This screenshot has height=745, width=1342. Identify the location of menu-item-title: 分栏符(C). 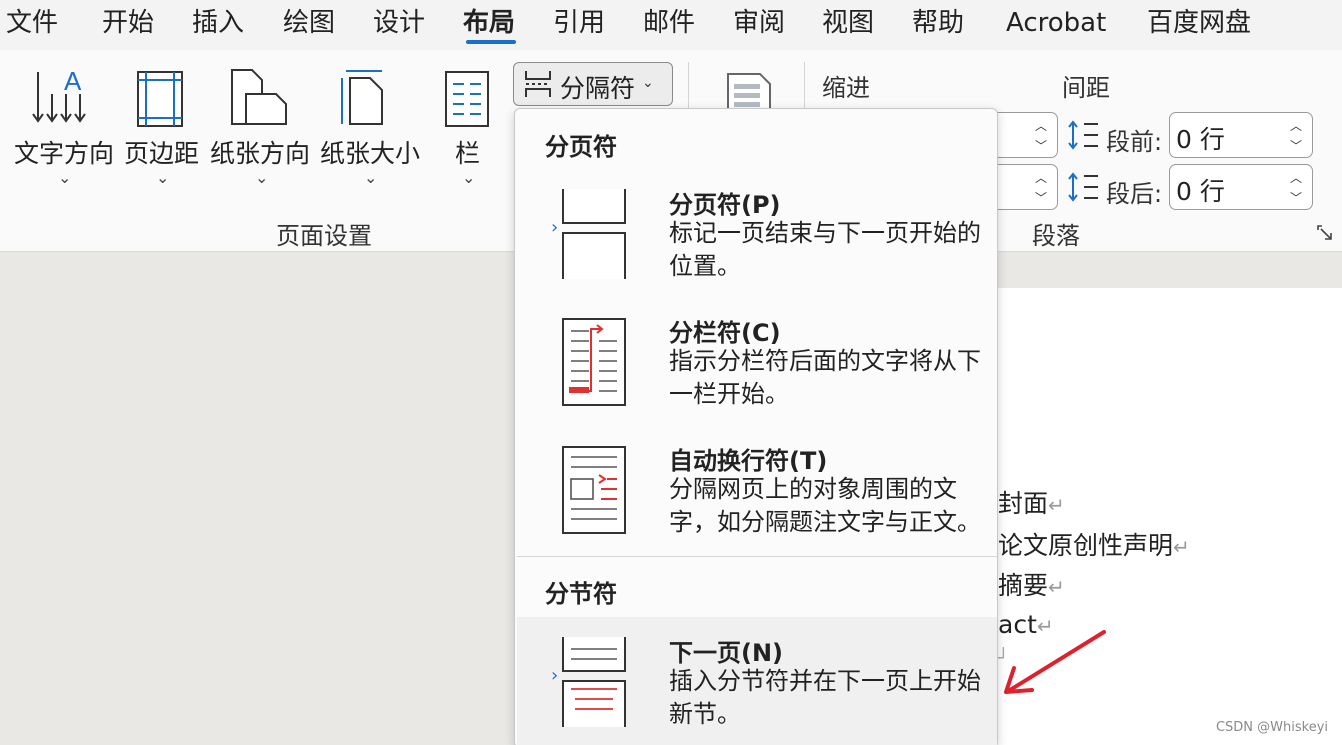
(725, 333).